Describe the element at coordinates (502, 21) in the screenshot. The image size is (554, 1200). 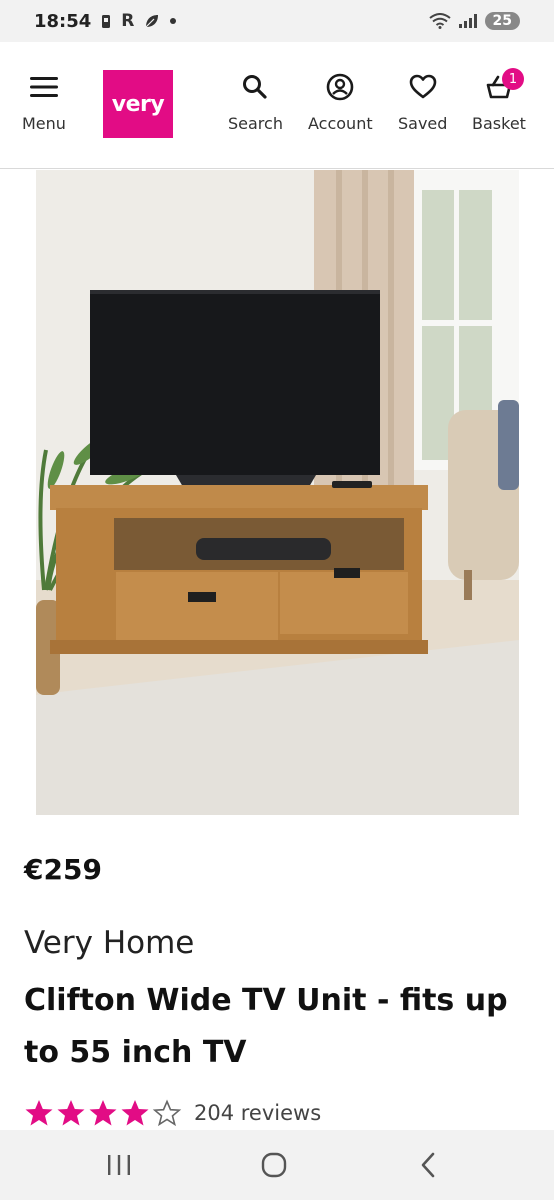
I see `battery-indicator: 25` at that location.